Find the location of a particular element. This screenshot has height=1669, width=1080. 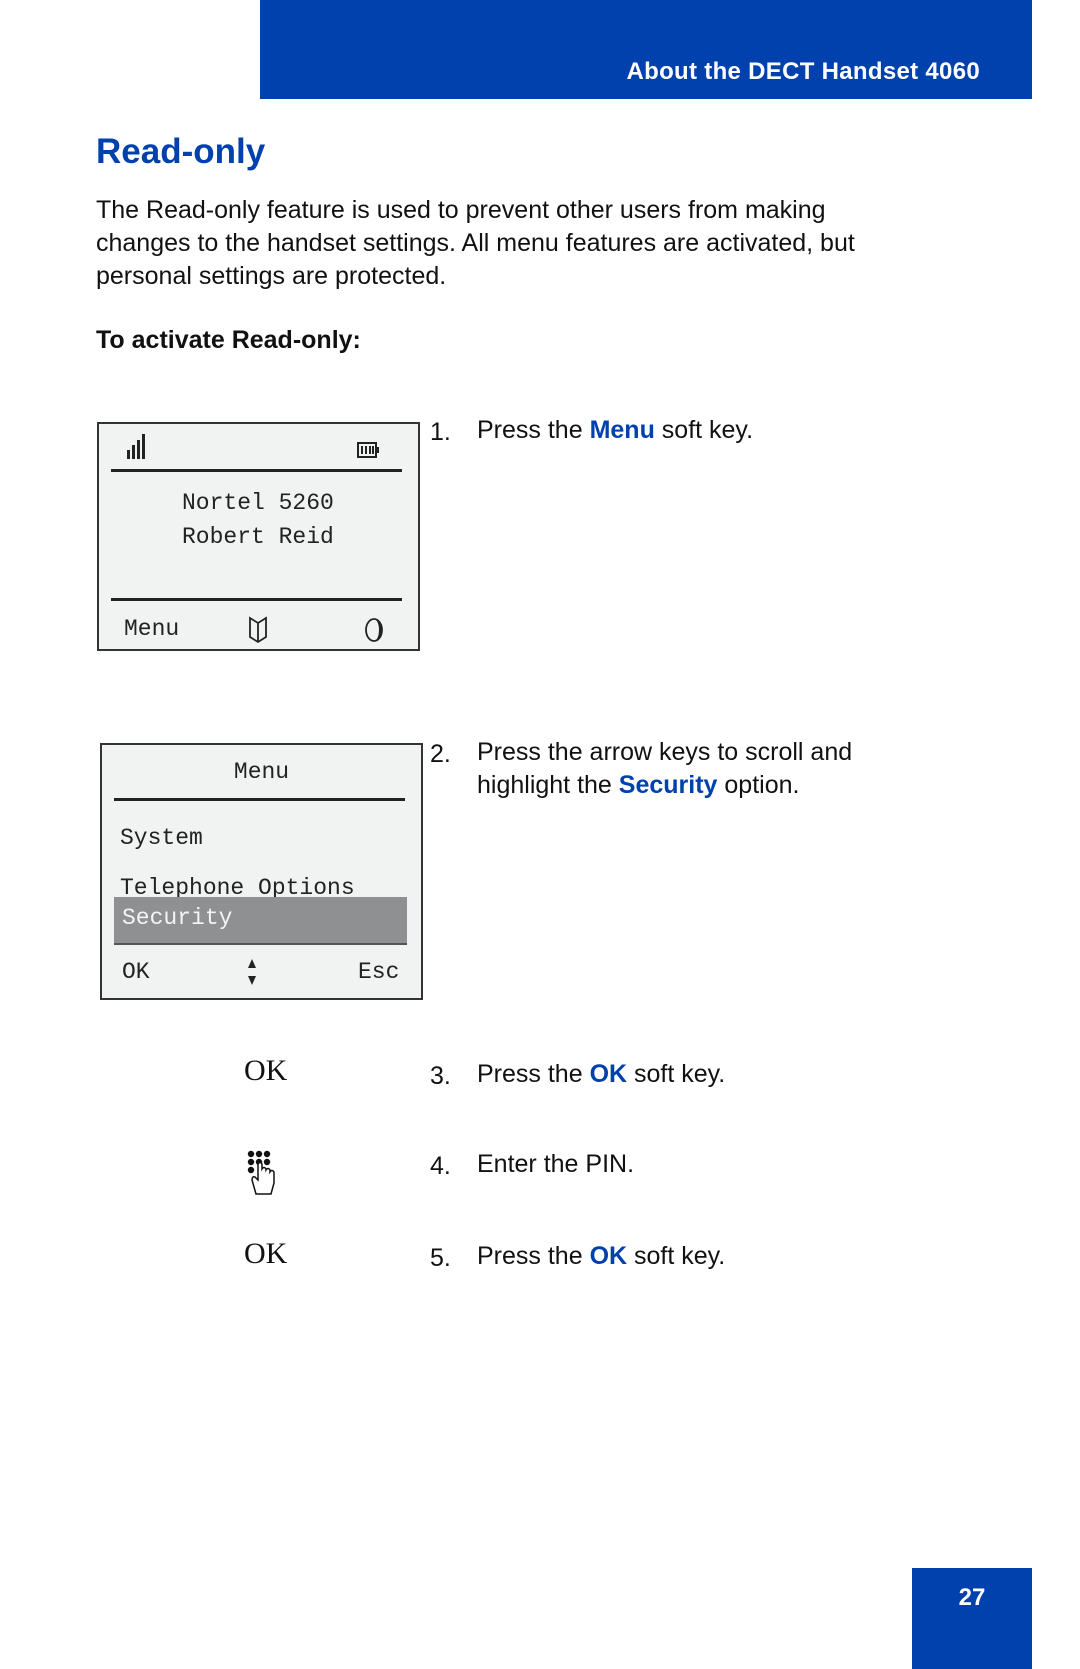

menu-item-system: System is located at coordinates (161, 838).